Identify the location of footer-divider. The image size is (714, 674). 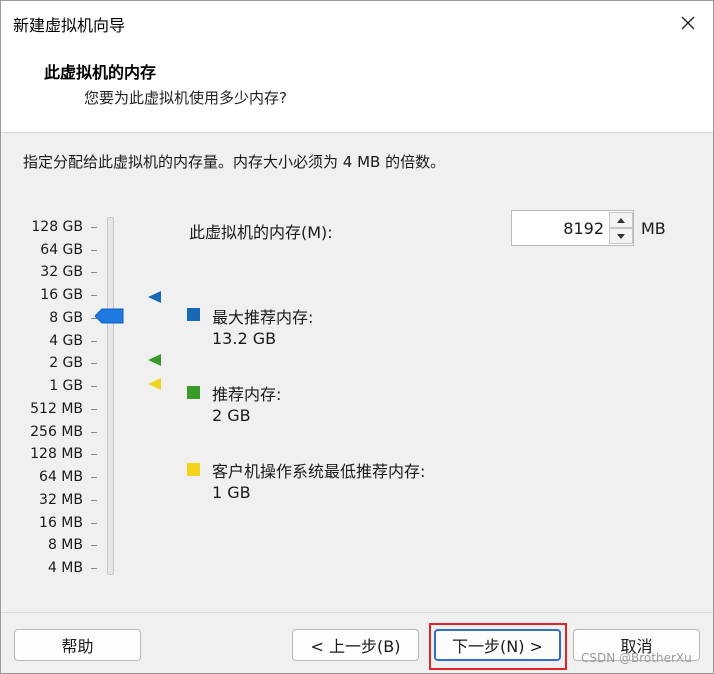
(357, 612).